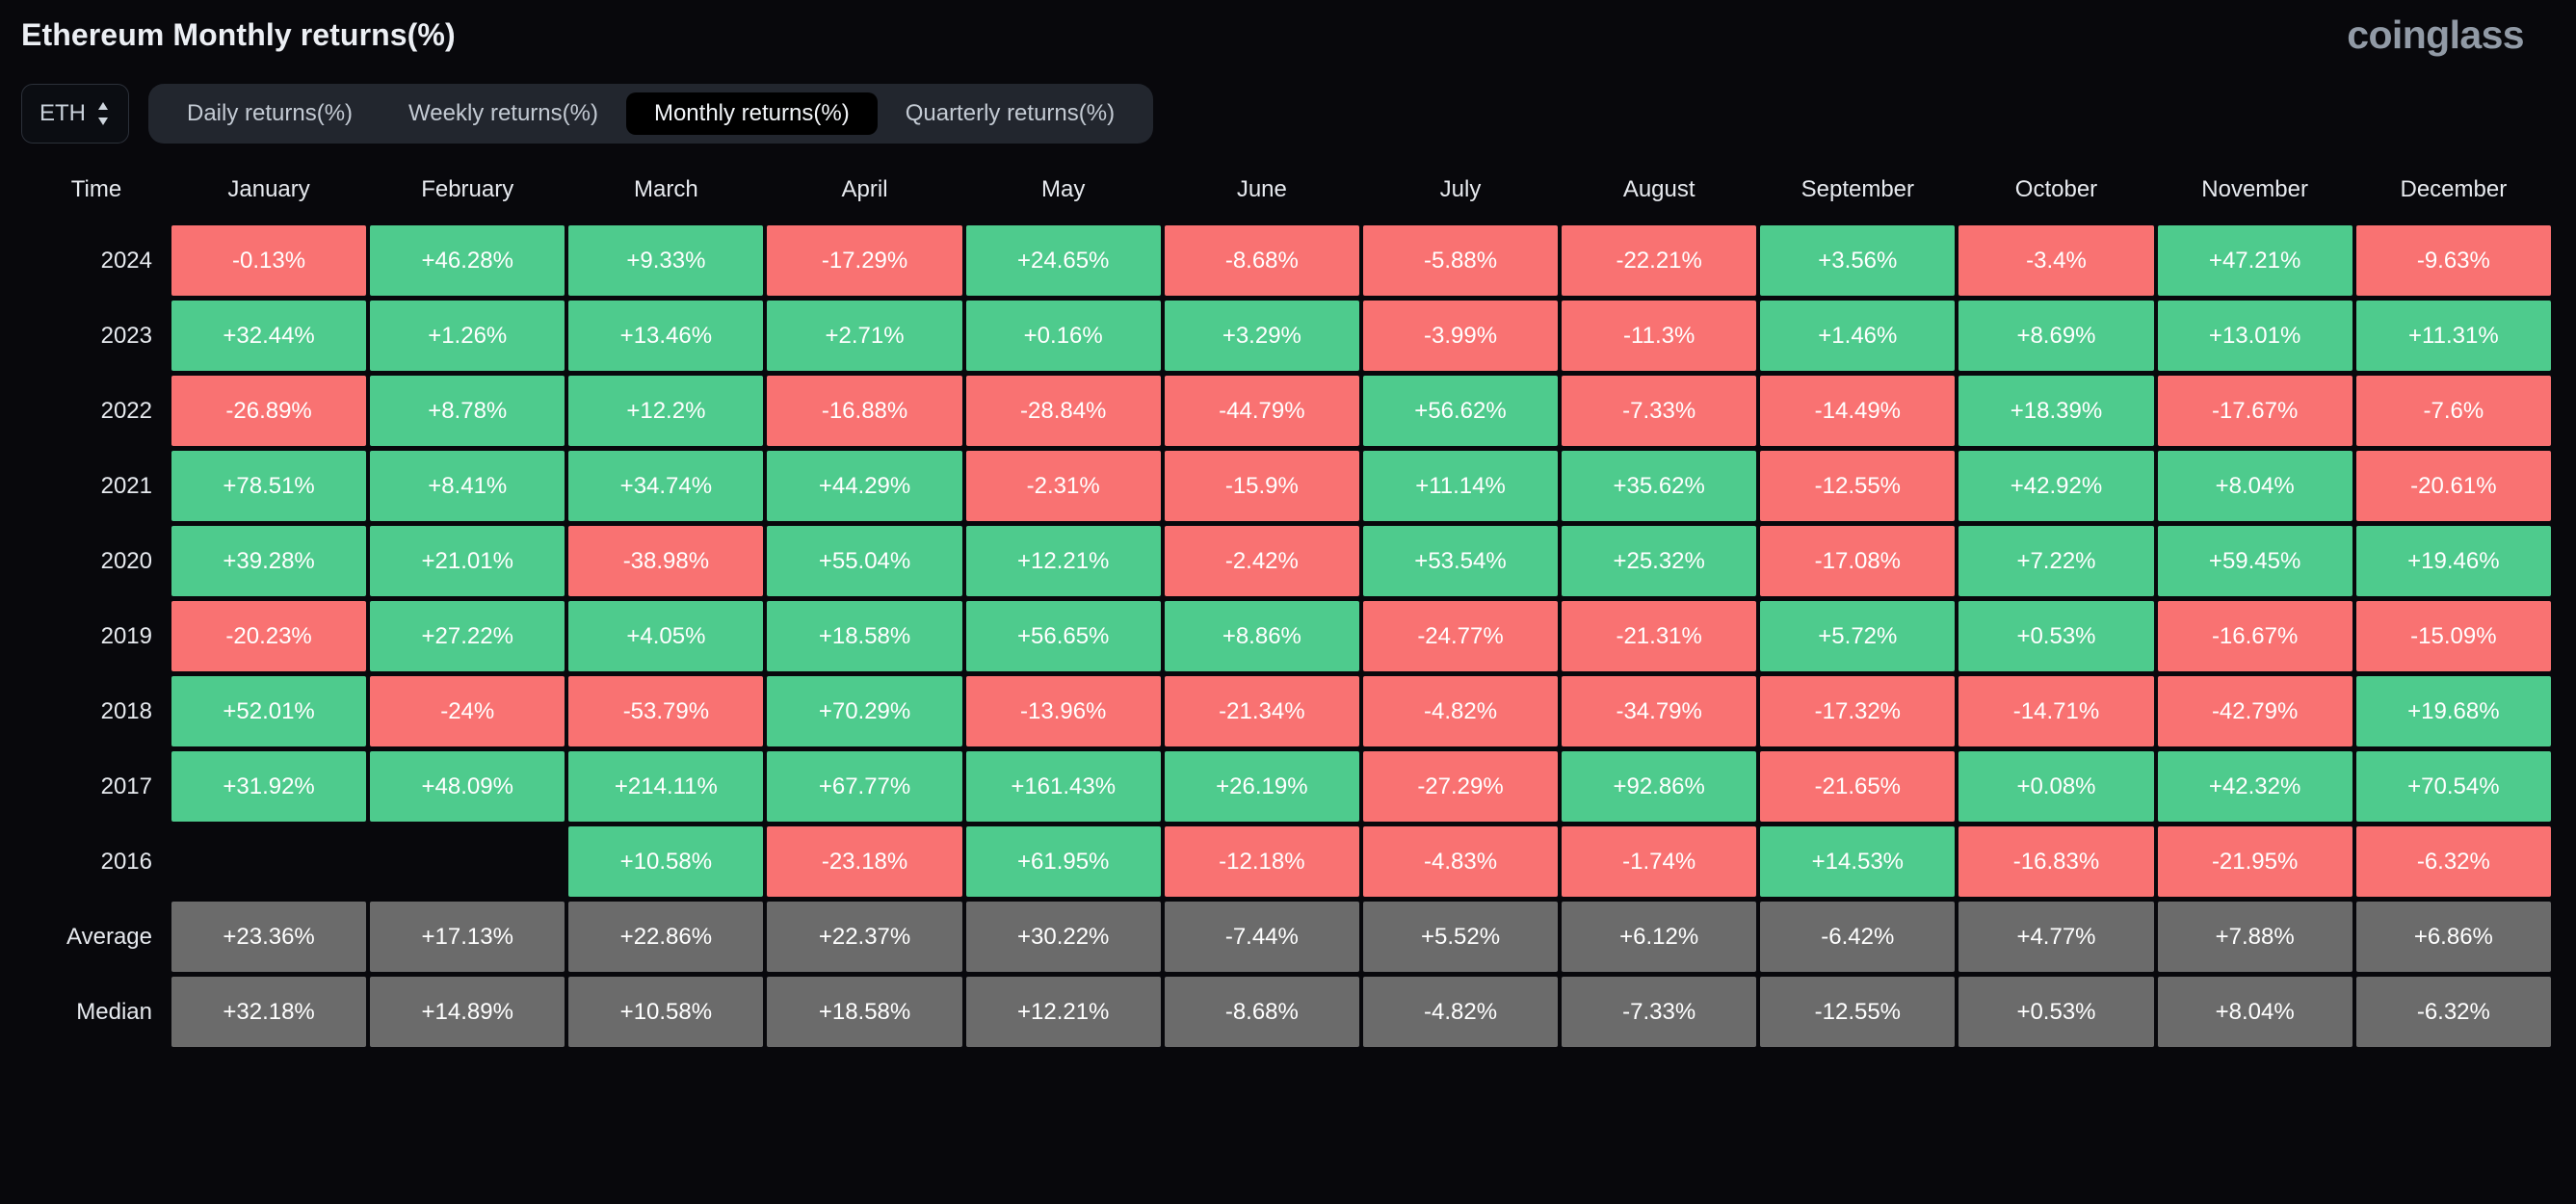 The width and height of the screenshot is (2576, 1204). Describe the element at coordinates (269, 260) in the screenshot. I see `cell-2024-january: -0.13%` at that location.